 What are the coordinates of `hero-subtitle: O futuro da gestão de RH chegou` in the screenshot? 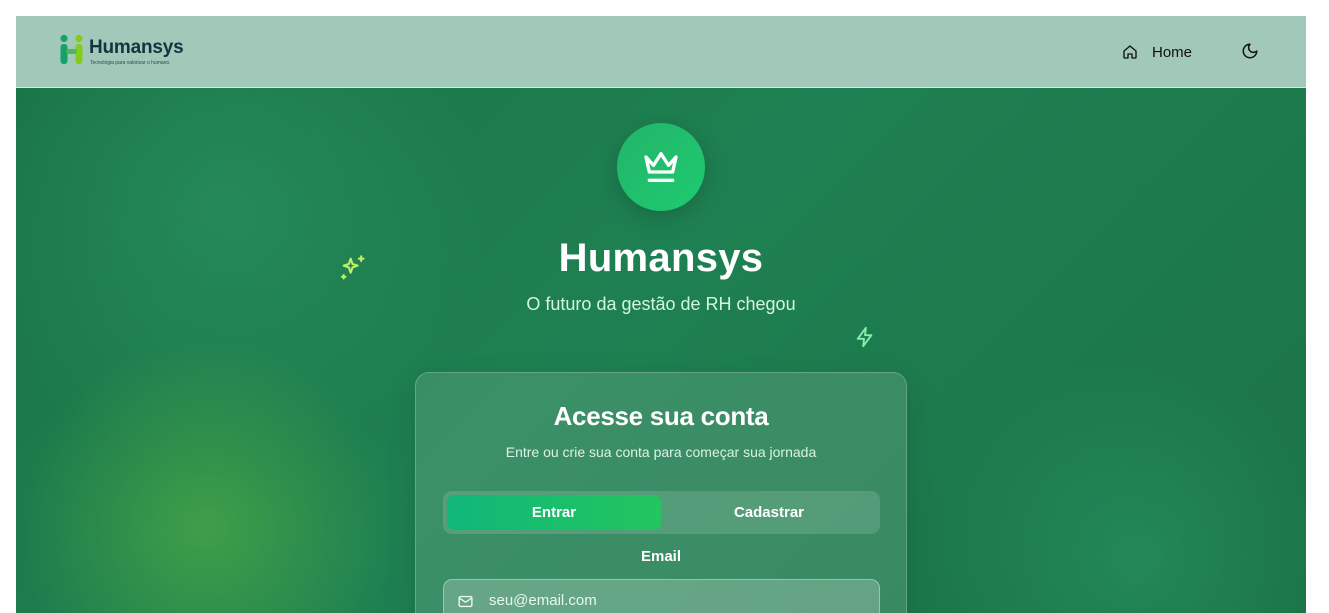 It's located at (661, 304).